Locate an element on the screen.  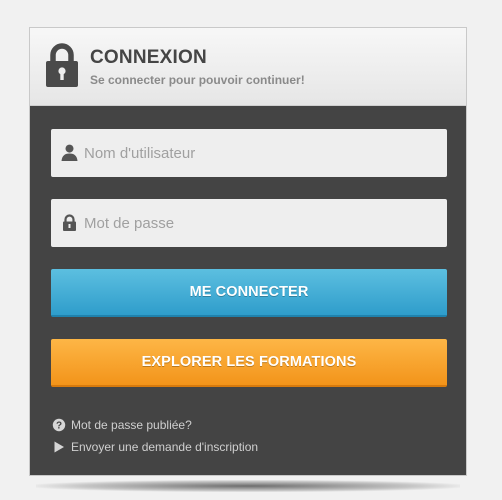
page-subtitle: Se connecter pour pouvoir continuer! is located at coordinates (197, 80).